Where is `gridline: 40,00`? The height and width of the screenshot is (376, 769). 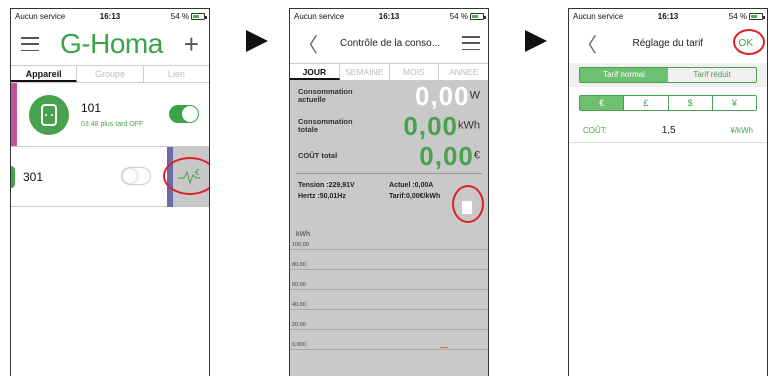
gridline: 40,00 is located at coordinates (389, 306).